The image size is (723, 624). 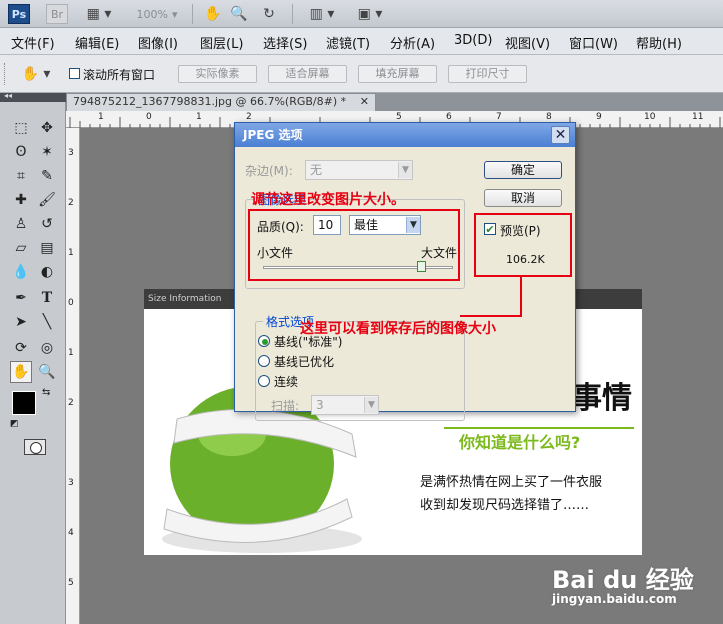 What do you see at coordinates (623, 580) in the screenshot?
I see `baidu-watermark: Bai du 经验` at bounding box center [623, 580].